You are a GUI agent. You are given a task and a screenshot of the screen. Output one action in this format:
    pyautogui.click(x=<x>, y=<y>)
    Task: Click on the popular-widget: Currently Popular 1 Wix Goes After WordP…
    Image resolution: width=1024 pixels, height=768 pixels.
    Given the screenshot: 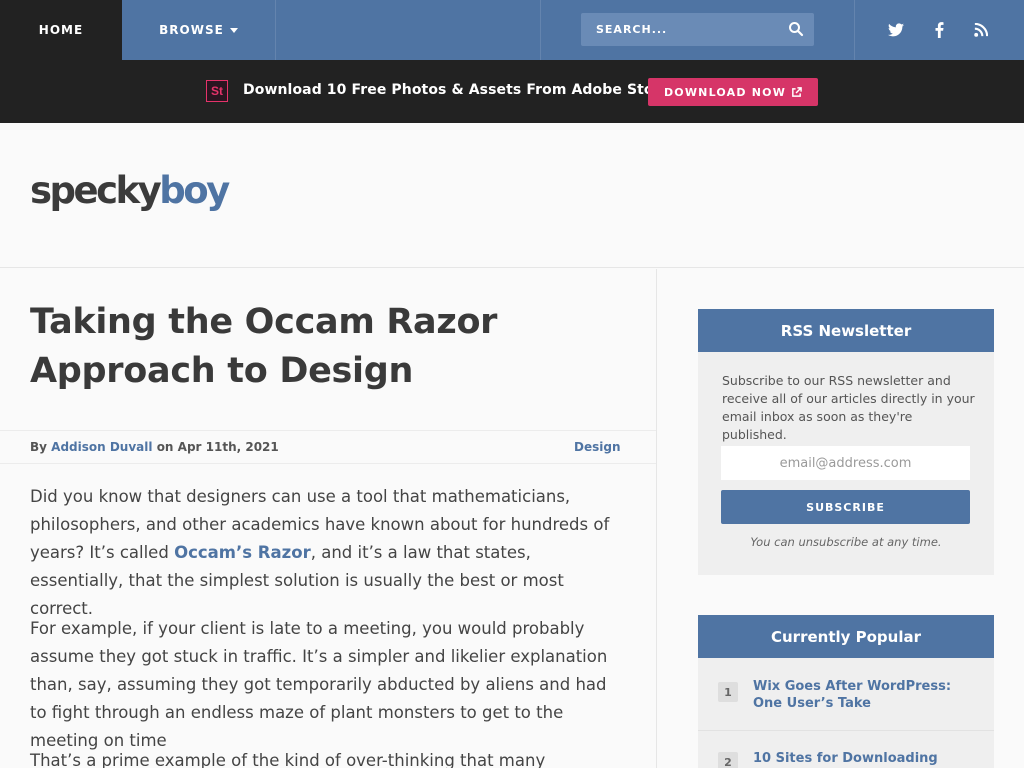 What is the action you would take?
    pyautogui.click(x=846, y=691)
    